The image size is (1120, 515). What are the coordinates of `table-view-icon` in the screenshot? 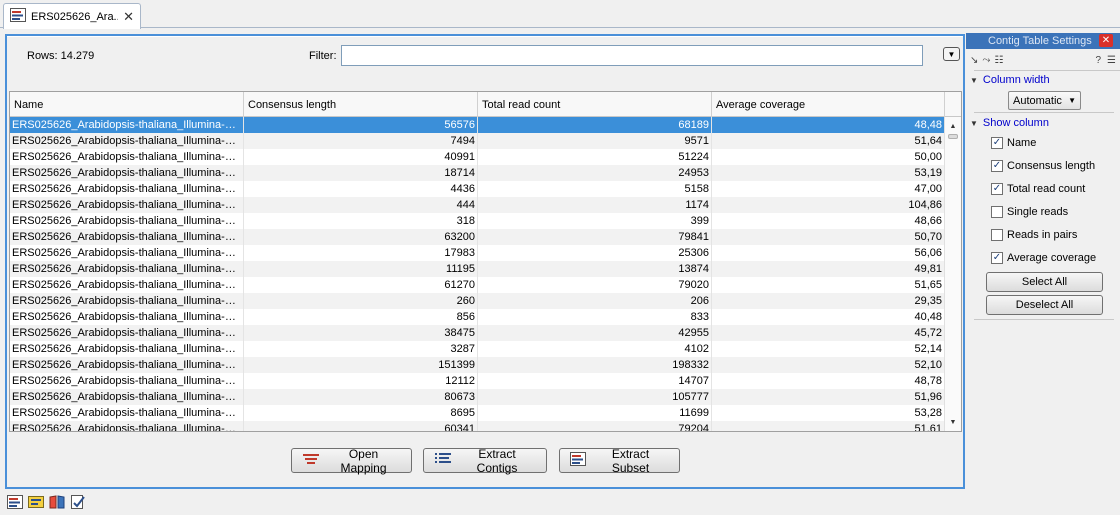 It's located at (15, 502).